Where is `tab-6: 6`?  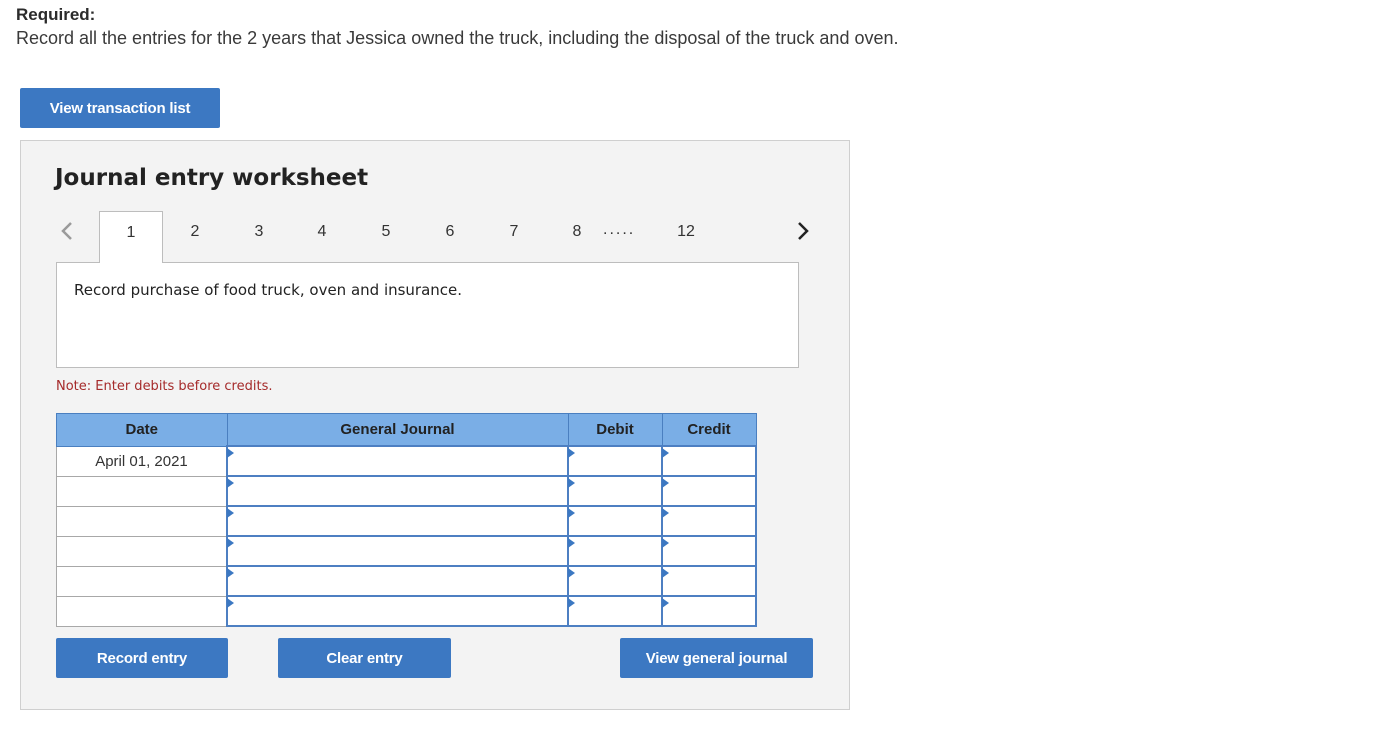 tab-6: 6 is located at coordinates (450, 237).